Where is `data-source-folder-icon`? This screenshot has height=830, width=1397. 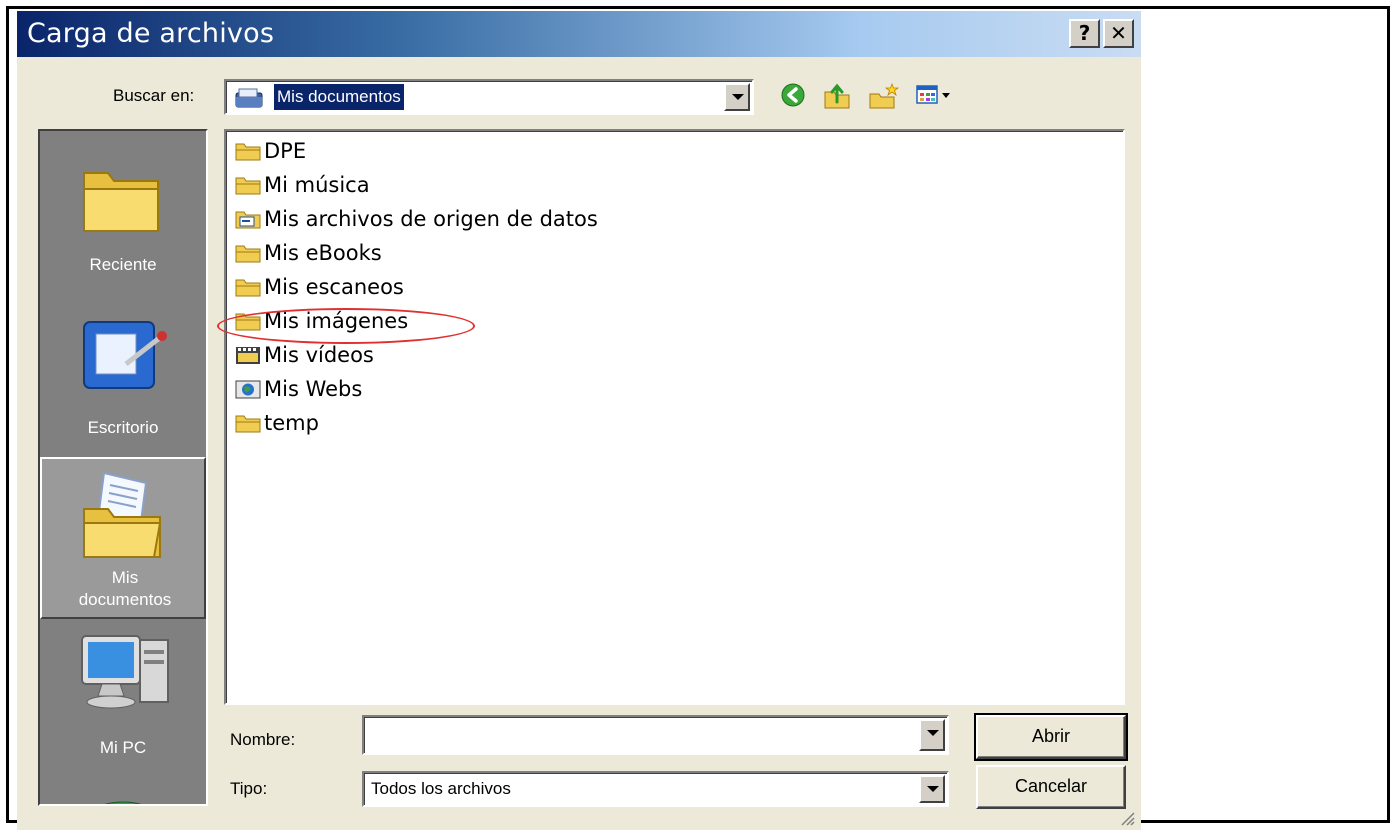
data-source-folder-icon is located at coordinates (248, 220).